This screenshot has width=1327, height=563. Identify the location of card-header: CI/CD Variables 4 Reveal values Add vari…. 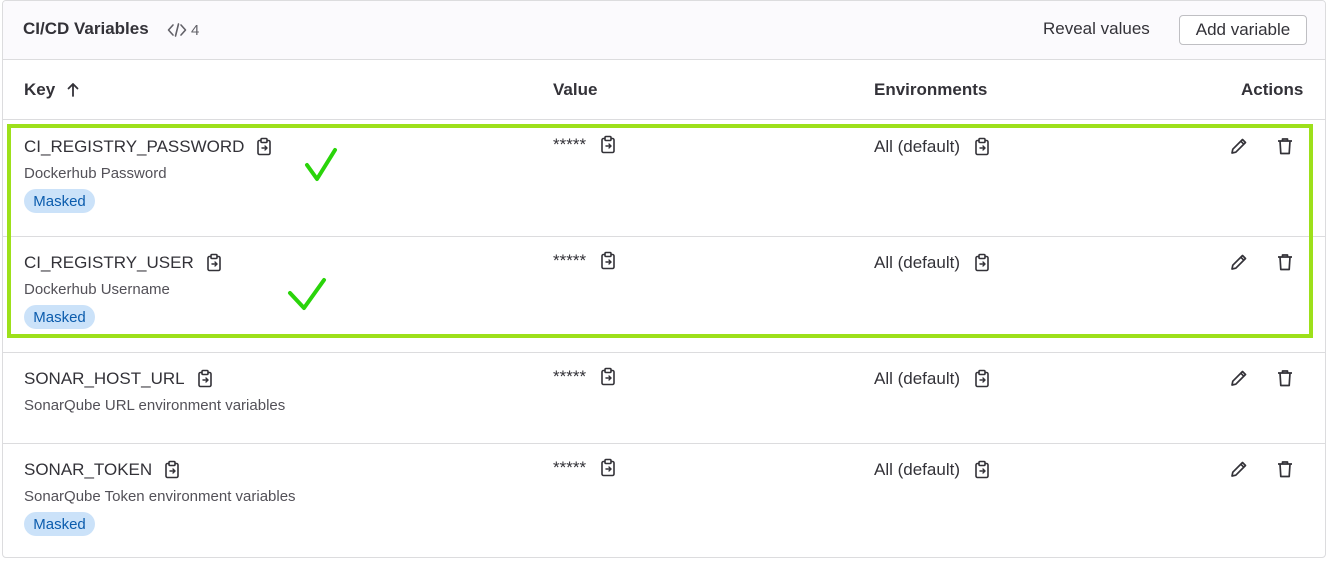
(664, 30).